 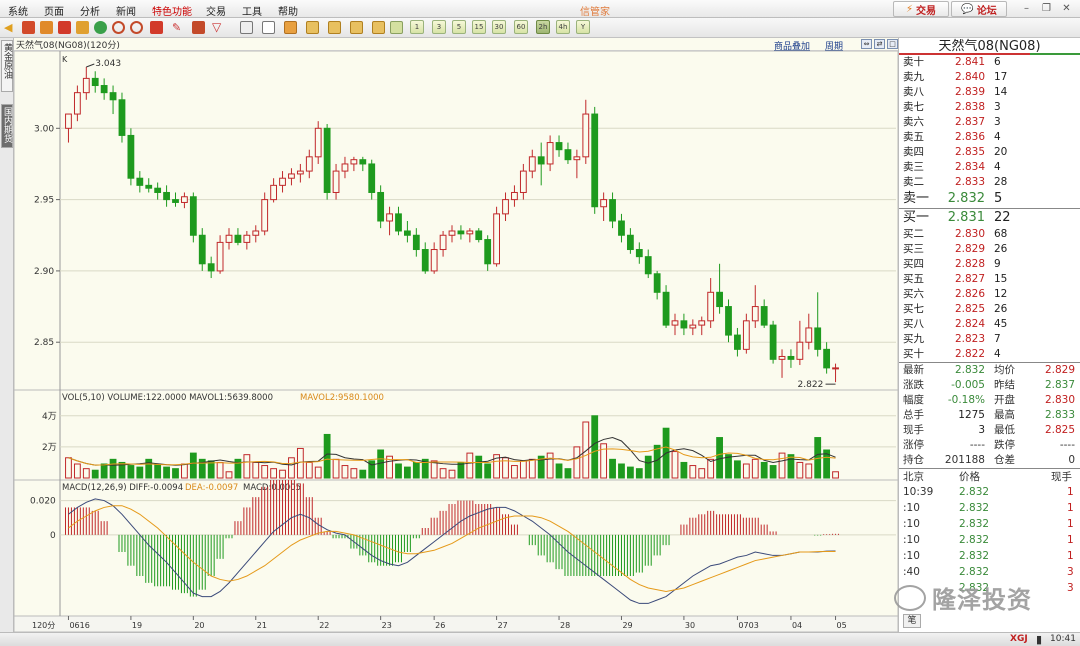 I want to click on buy-level-4-price: 2.828, so click(x=969, y=264).